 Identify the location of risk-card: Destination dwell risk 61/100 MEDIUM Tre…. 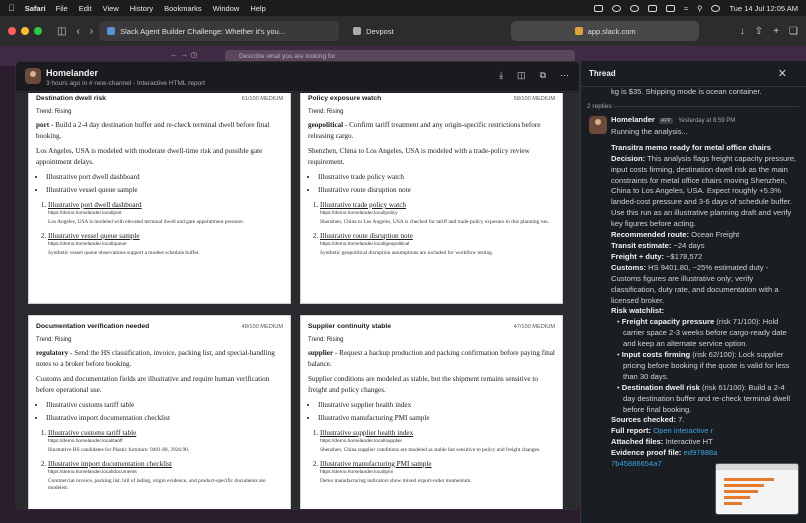
(159, 198).